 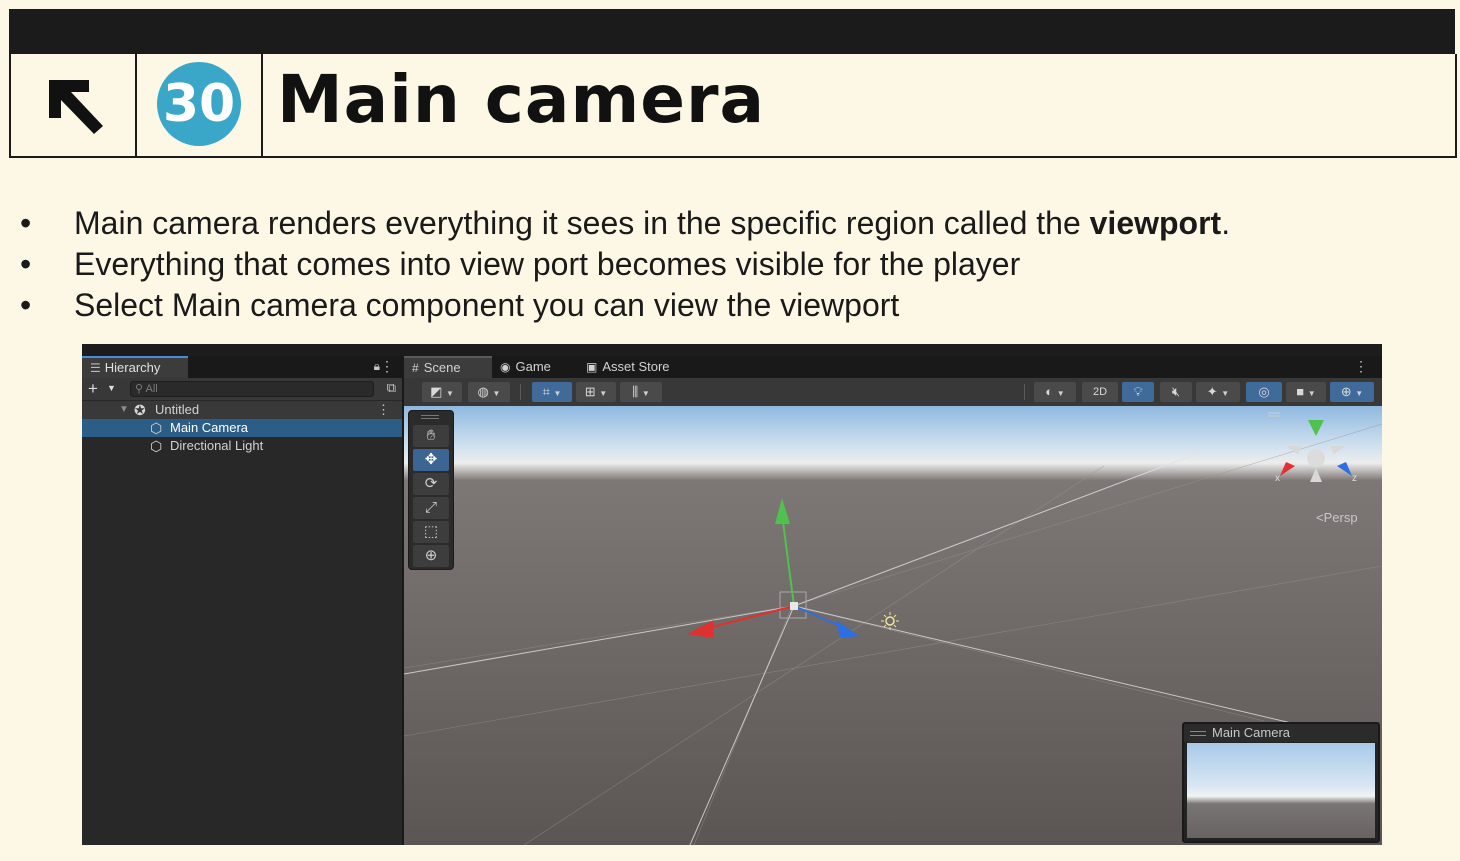 I want to click on slide-number-badge: 30, so click(x=199, y=104).